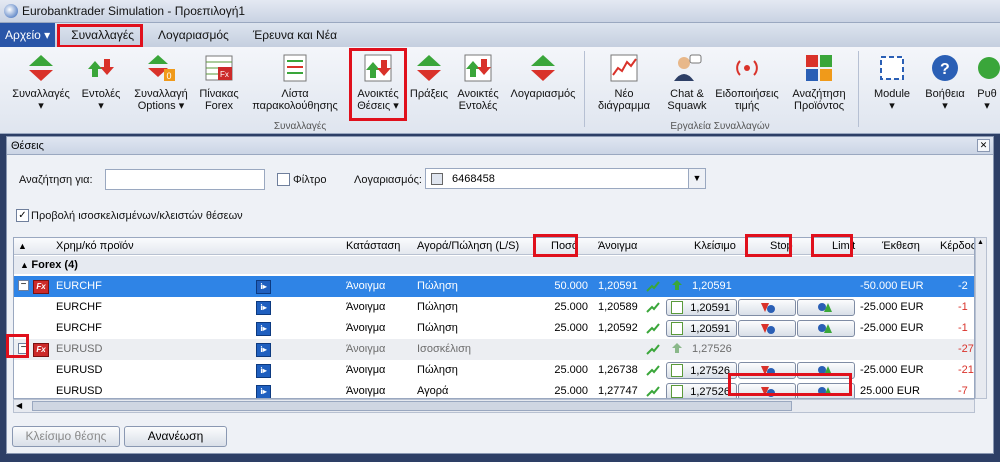  Describe the element at coordinates (715, 246) in the screenshot. I see `col-close: Κλείσιμο` at that location.